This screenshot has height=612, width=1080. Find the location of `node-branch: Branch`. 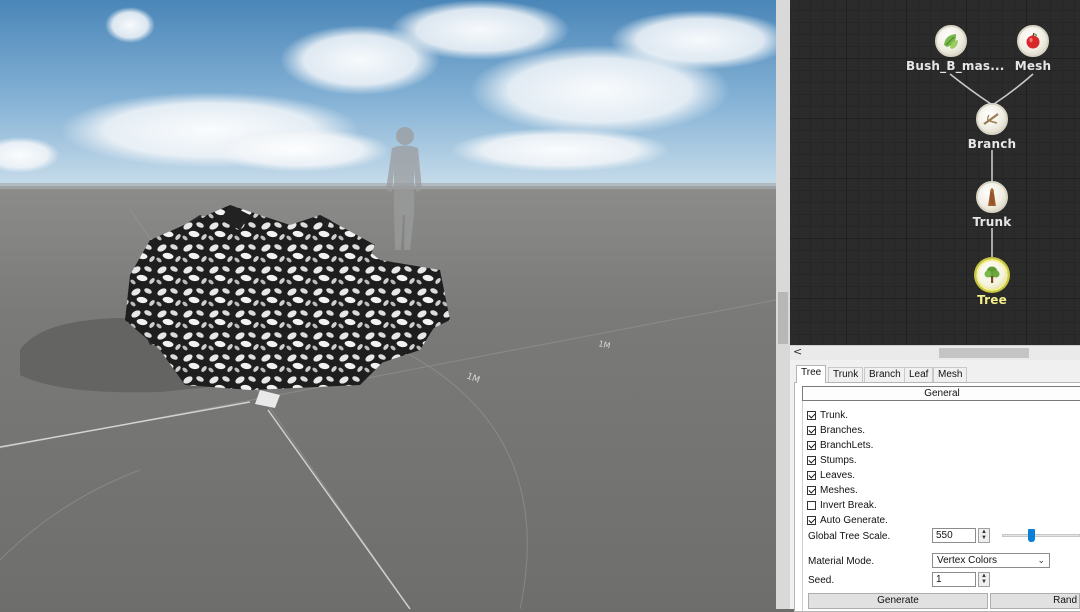

node-branch: Branch is located at coordinates (992, 127).